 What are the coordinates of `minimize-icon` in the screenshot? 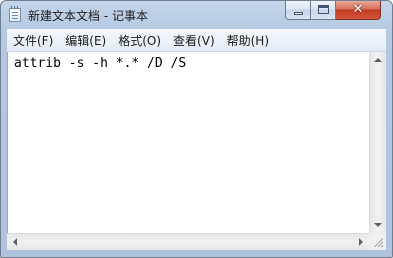 It's located at (298, 13).